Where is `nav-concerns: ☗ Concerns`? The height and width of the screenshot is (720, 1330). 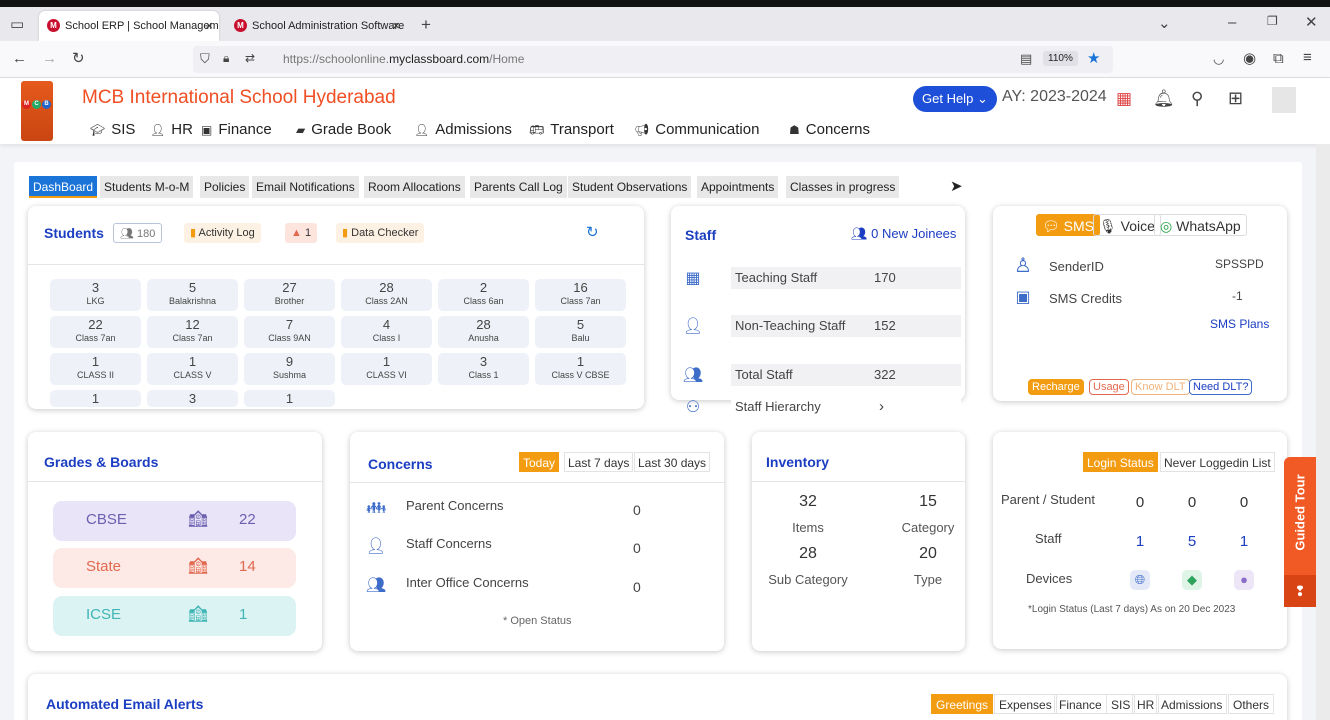 nav-concerns: ☗ Concerns is located at coordinates (829, 129).